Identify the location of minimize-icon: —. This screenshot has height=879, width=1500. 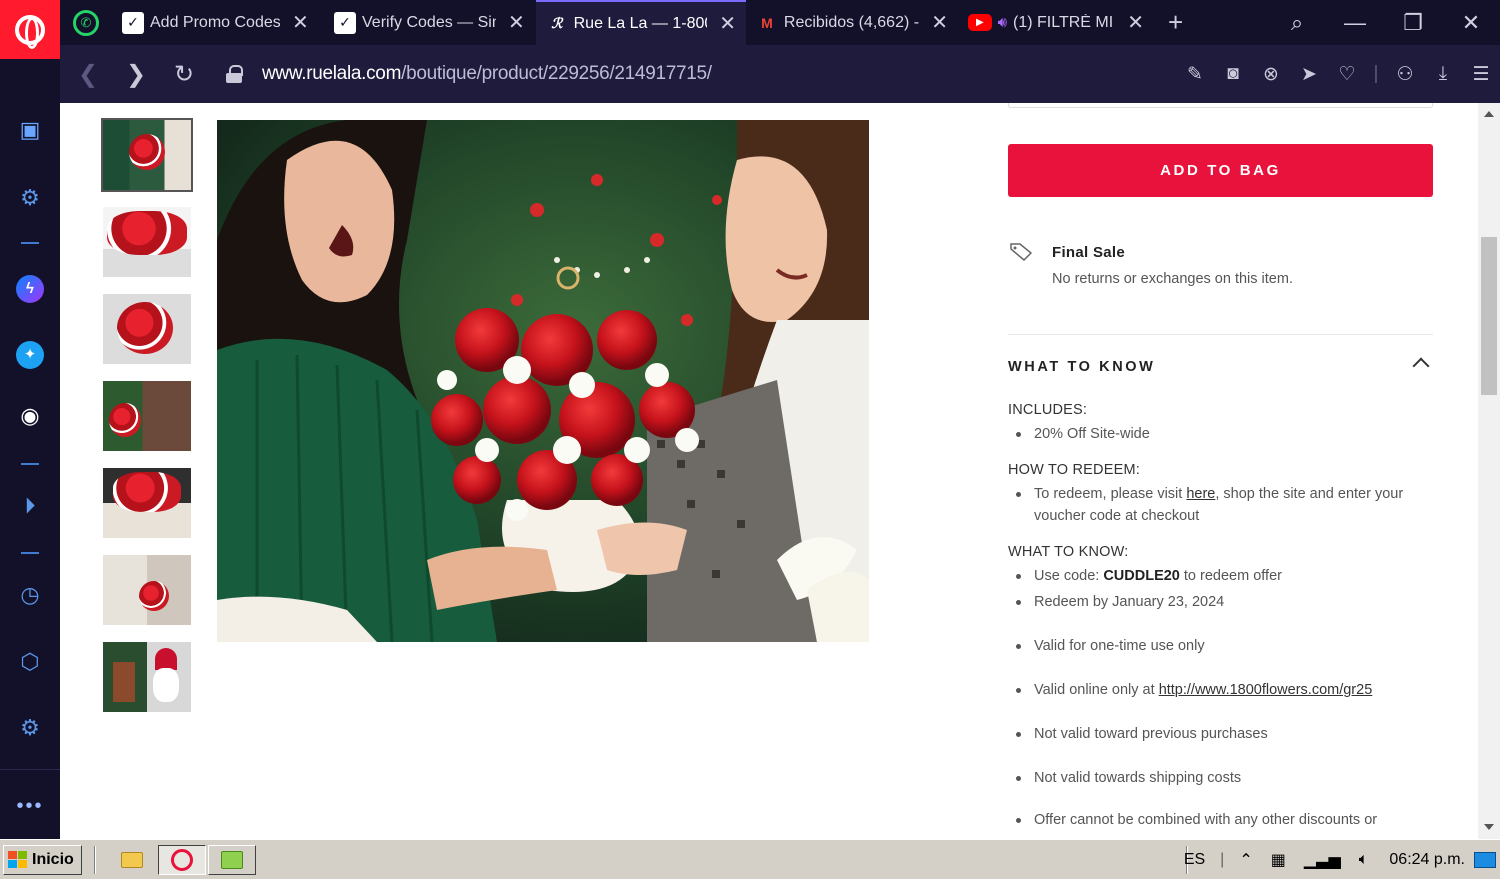
(1355, 23).